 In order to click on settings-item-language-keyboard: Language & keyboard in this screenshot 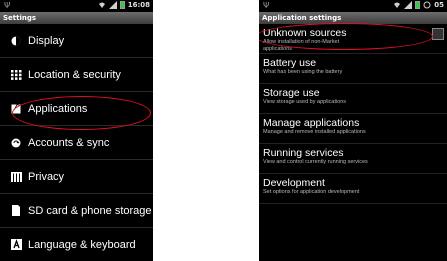, I will do `click(76, 244)`.